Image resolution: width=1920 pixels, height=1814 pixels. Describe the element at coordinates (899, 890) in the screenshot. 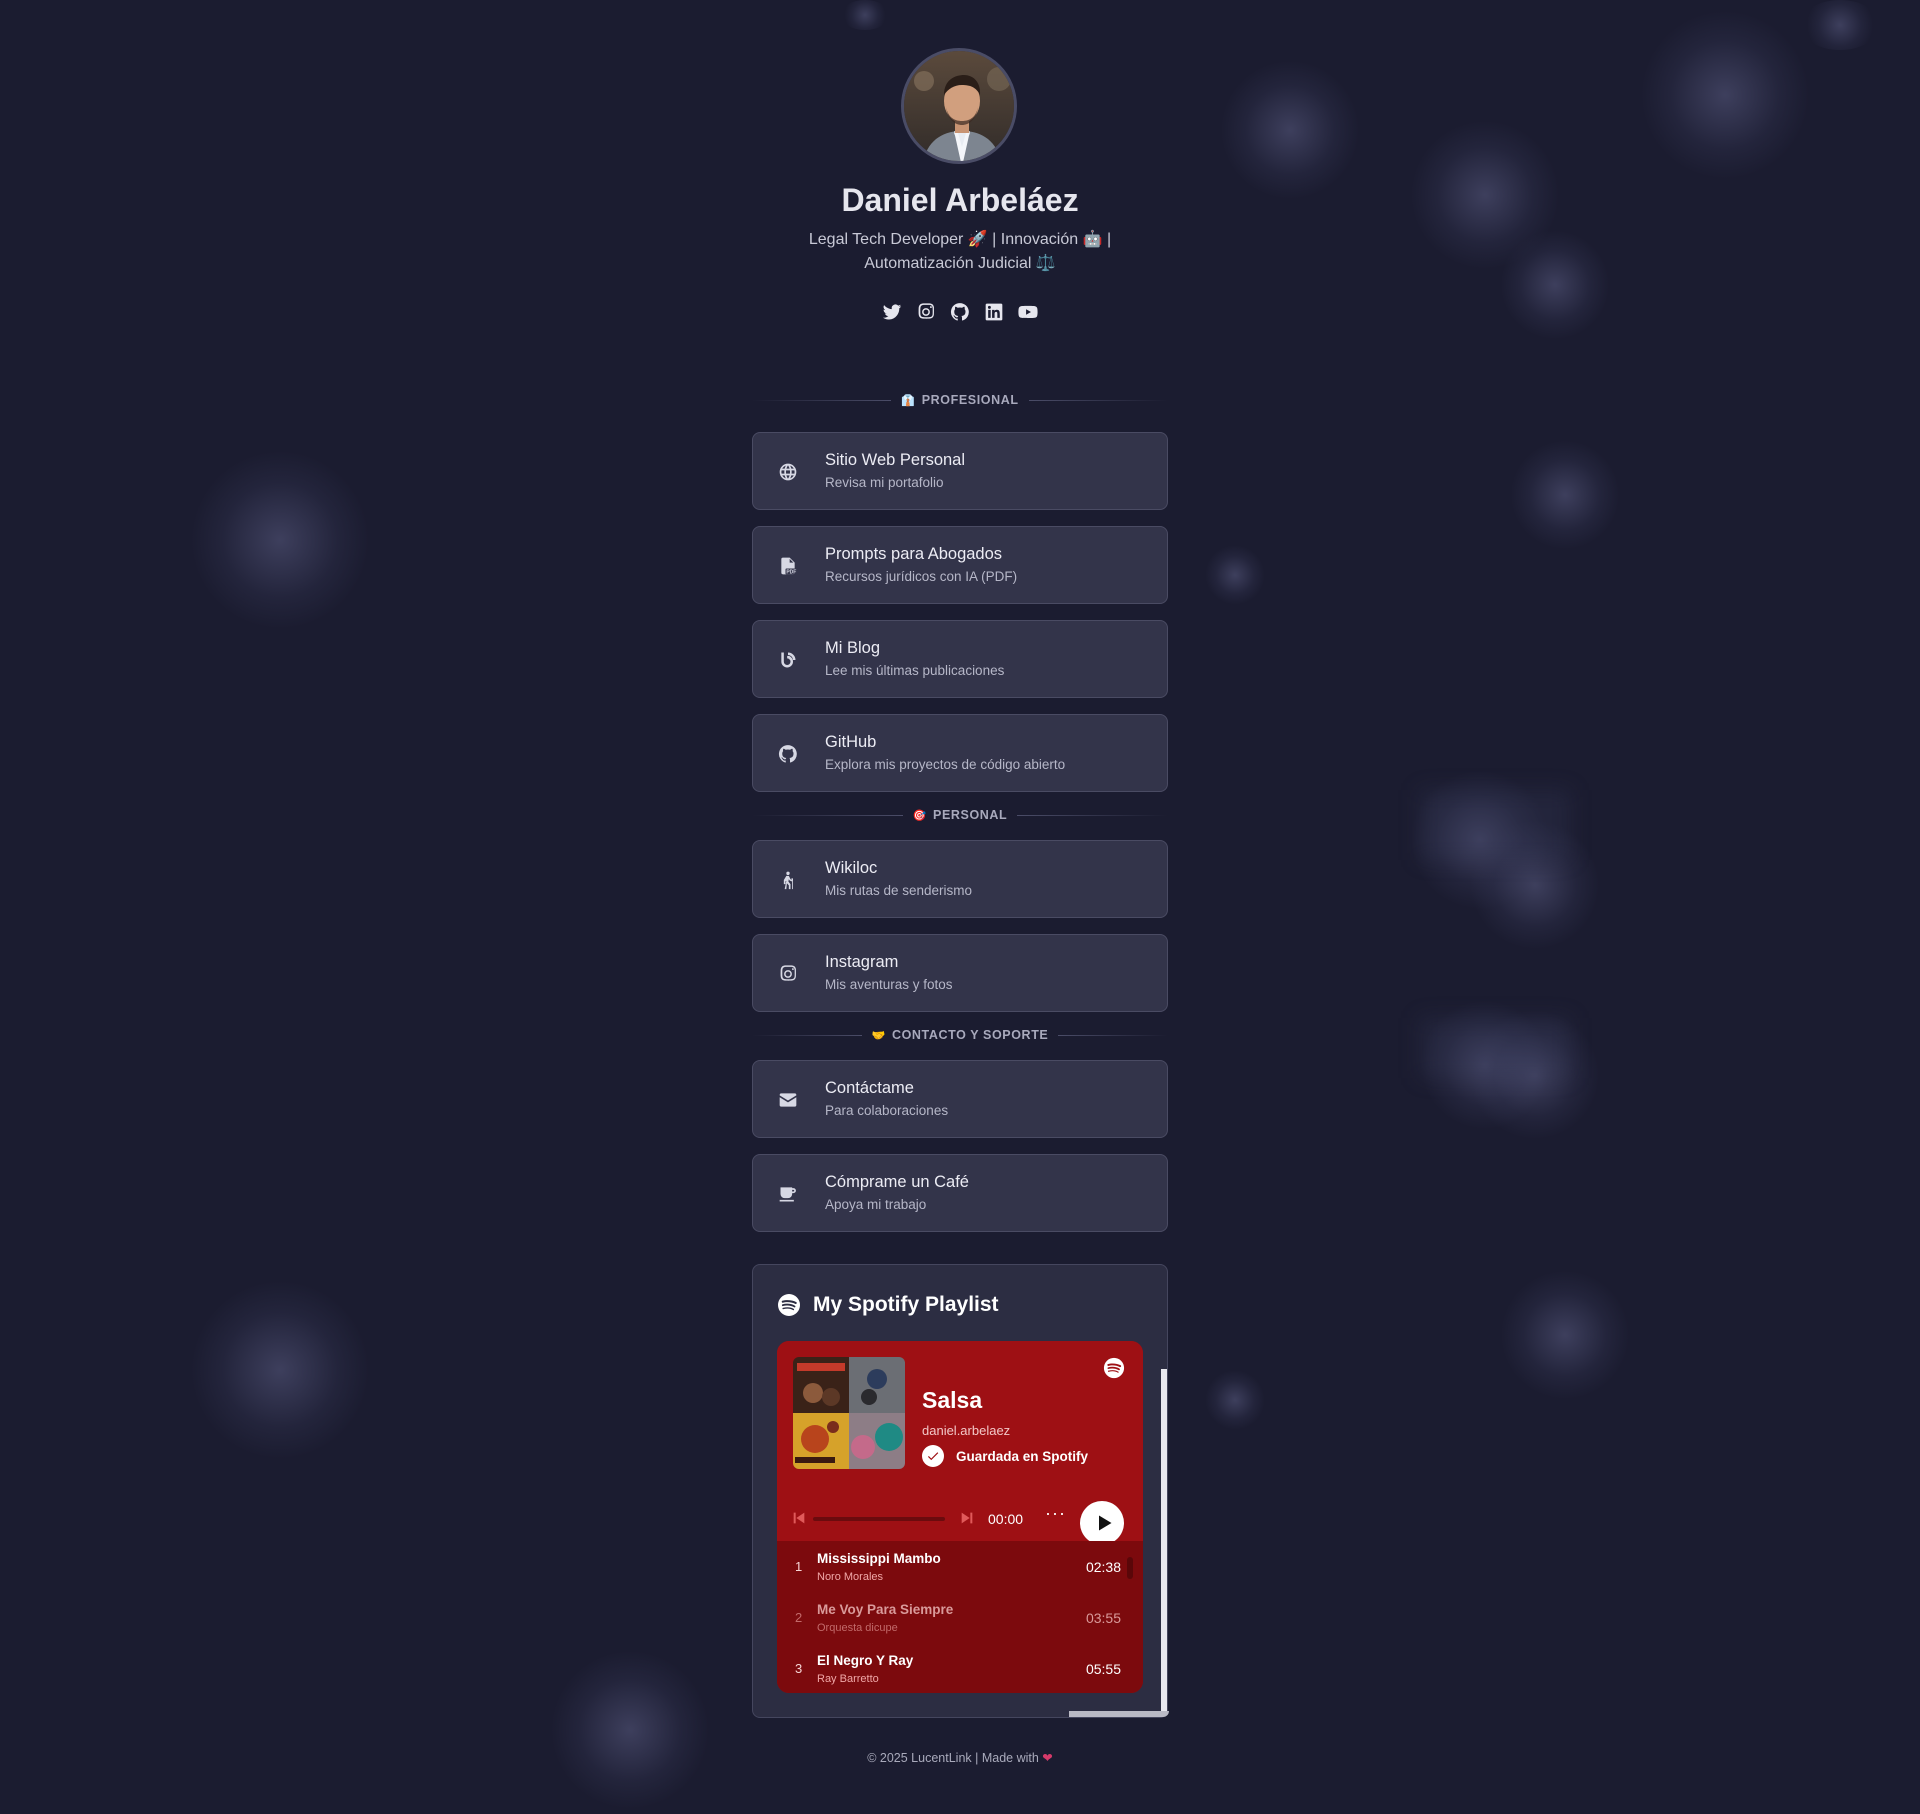

I see `link-subtitle: Mis rutas de senderismo` at that location.